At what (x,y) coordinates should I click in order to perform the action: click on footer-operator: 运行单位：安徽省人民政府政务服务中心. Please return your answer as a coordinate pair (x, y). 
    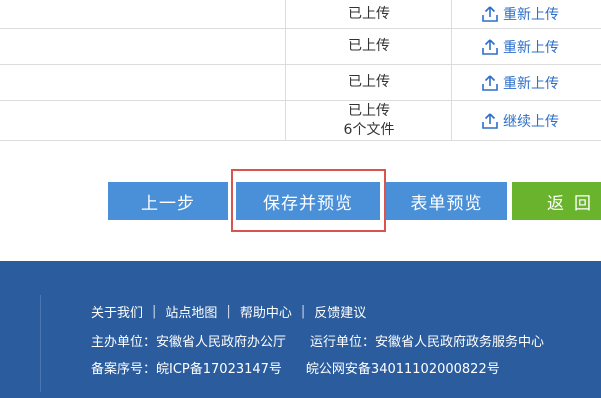
    Looking at the image, I should click on (427, 342).